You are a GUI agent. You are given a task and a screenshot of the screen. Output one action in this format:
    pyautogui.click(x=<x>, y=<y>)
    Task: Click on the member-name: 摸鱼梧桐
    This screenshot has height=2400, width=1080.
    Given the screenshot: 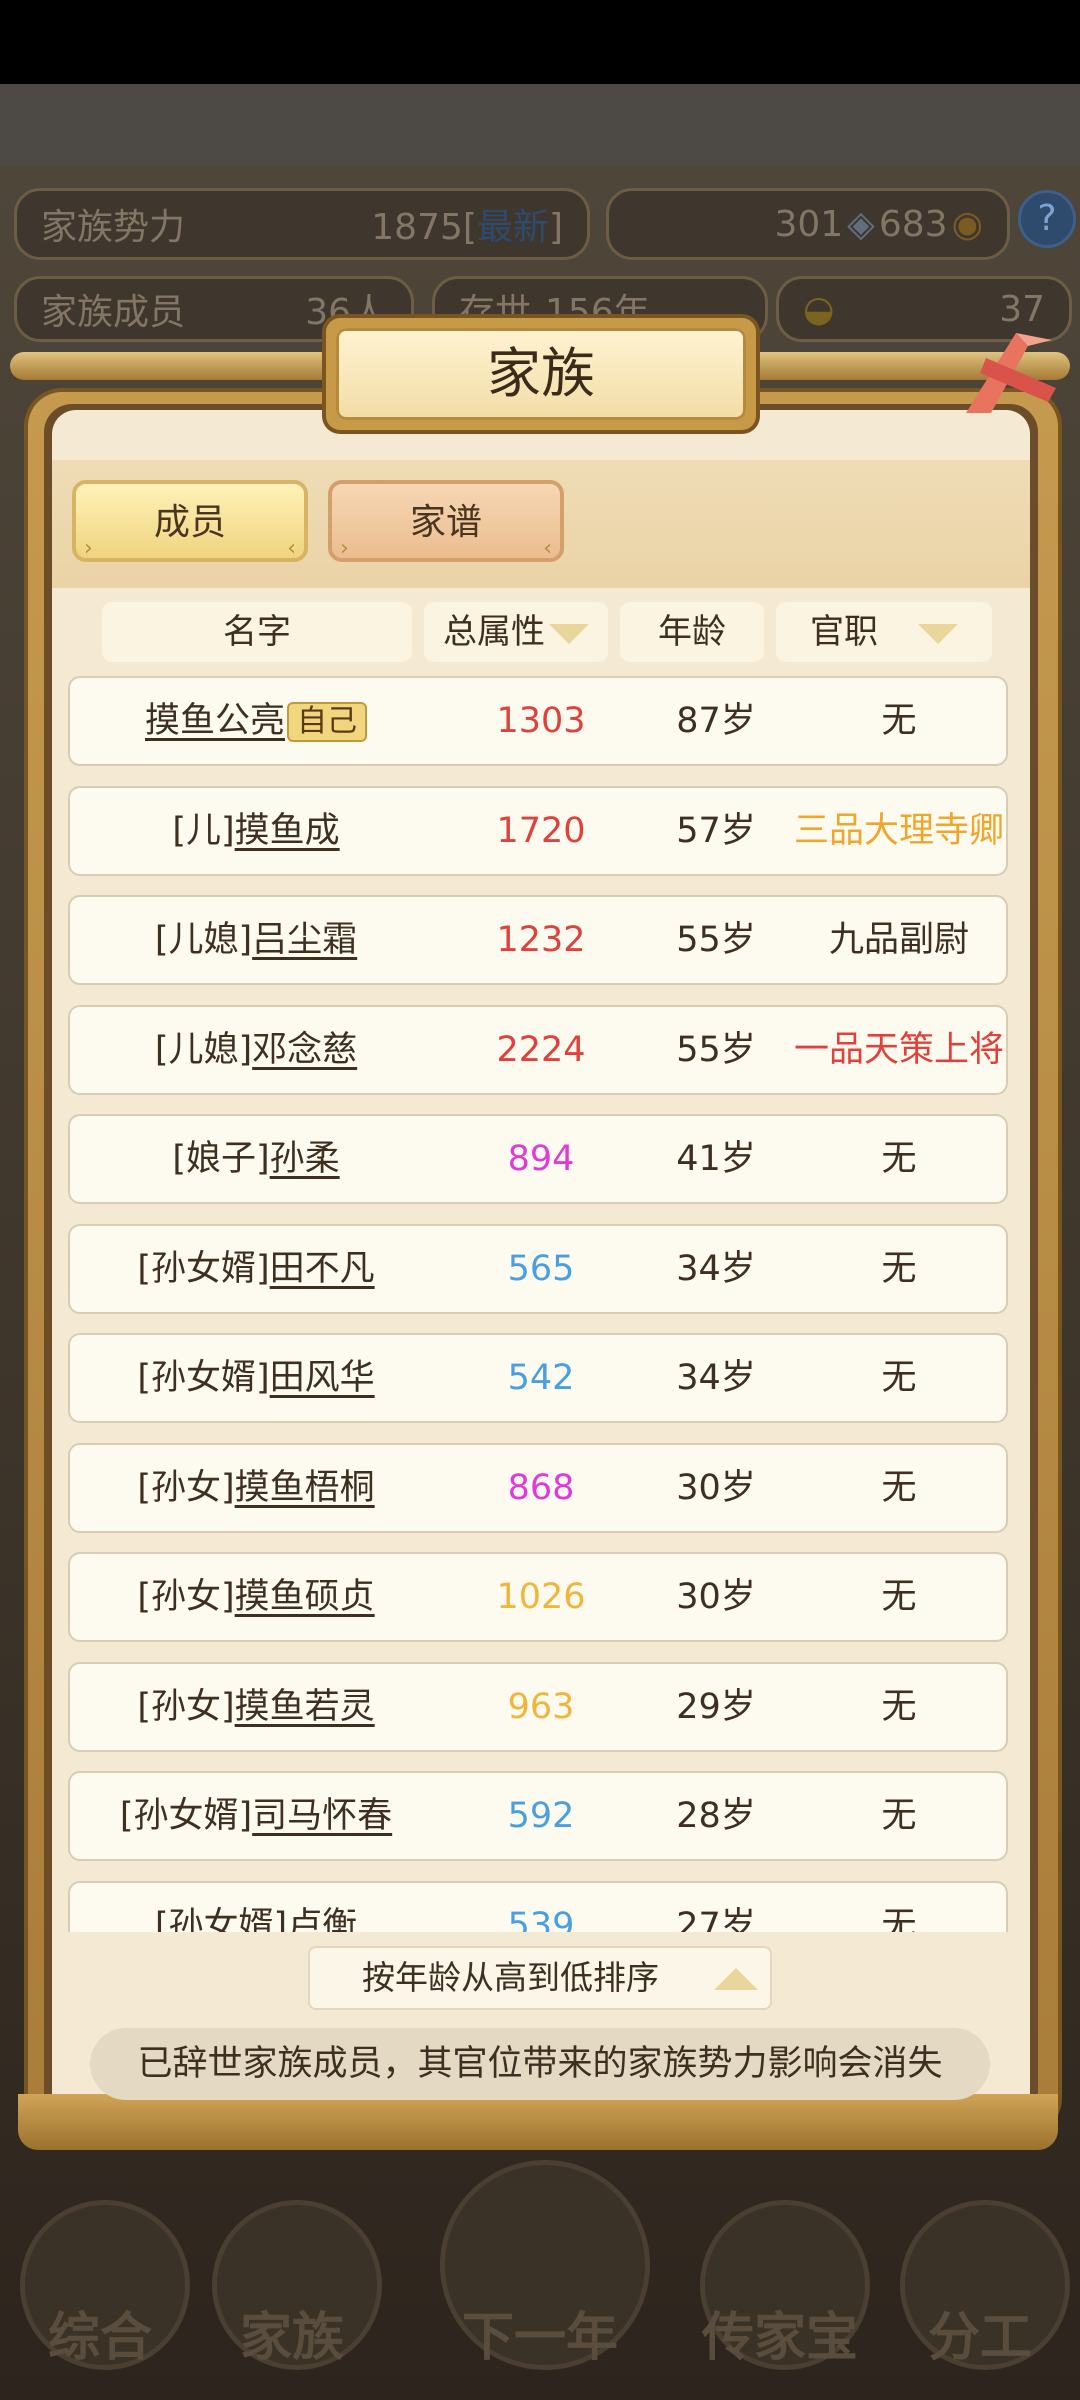 What is the action you would take?
    pyautogui.click(x=305, y=1488)
    